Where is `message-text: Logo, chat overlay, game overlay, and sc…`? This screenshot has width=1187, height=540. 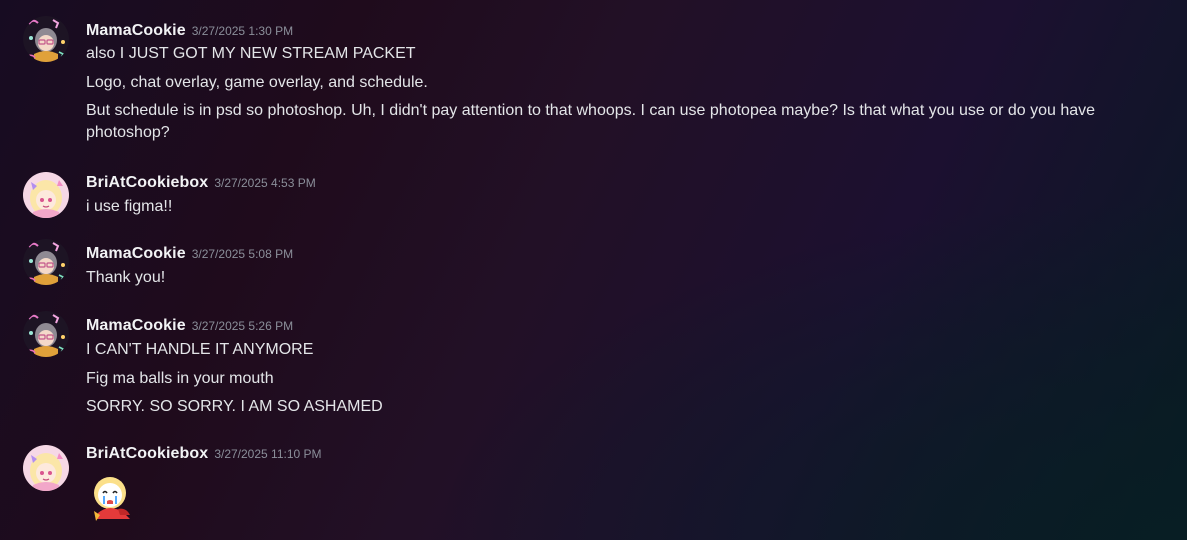
message-text: Logo, chat overlay, game overlay, and sc… is located at coordinates (257, 82).